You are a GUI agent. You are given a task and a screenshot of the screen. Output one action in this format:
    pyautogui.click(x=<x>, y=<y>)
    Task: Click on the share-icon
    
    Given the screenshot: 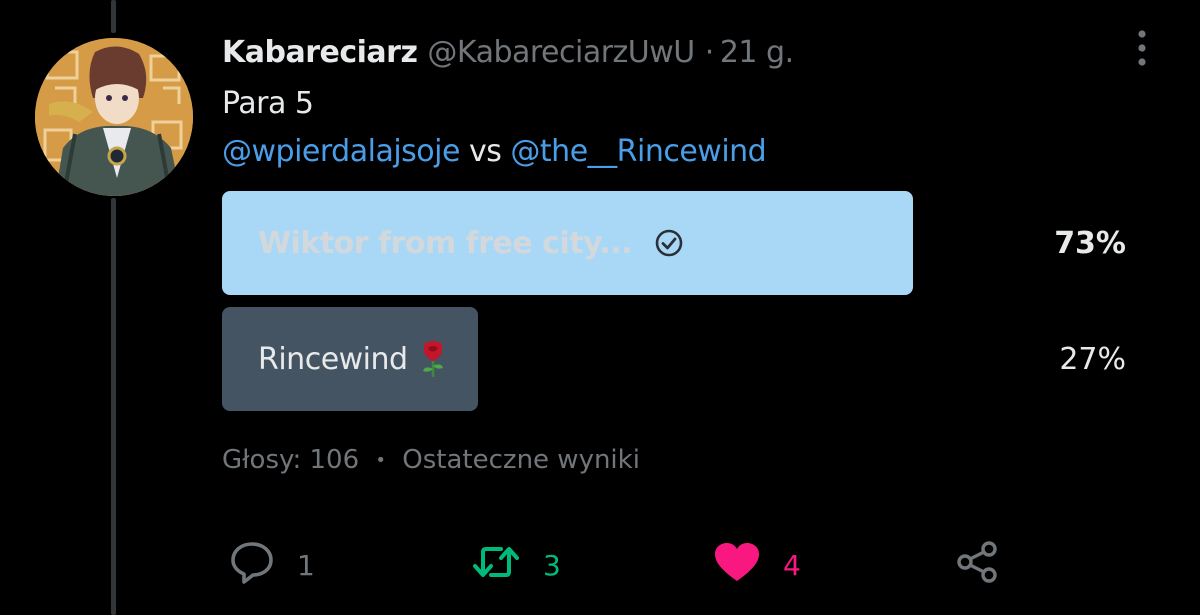 What is the action you would take?
    pyautogui.click(x=978, y=565)
    